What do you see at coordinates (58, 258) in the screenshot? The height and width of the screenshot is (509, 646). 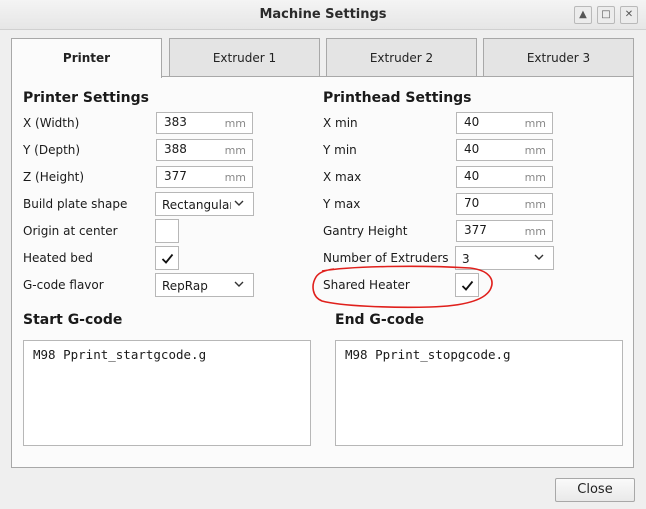 I see `heated-bed-label: Heated bed` at bounding box center [58, 258].